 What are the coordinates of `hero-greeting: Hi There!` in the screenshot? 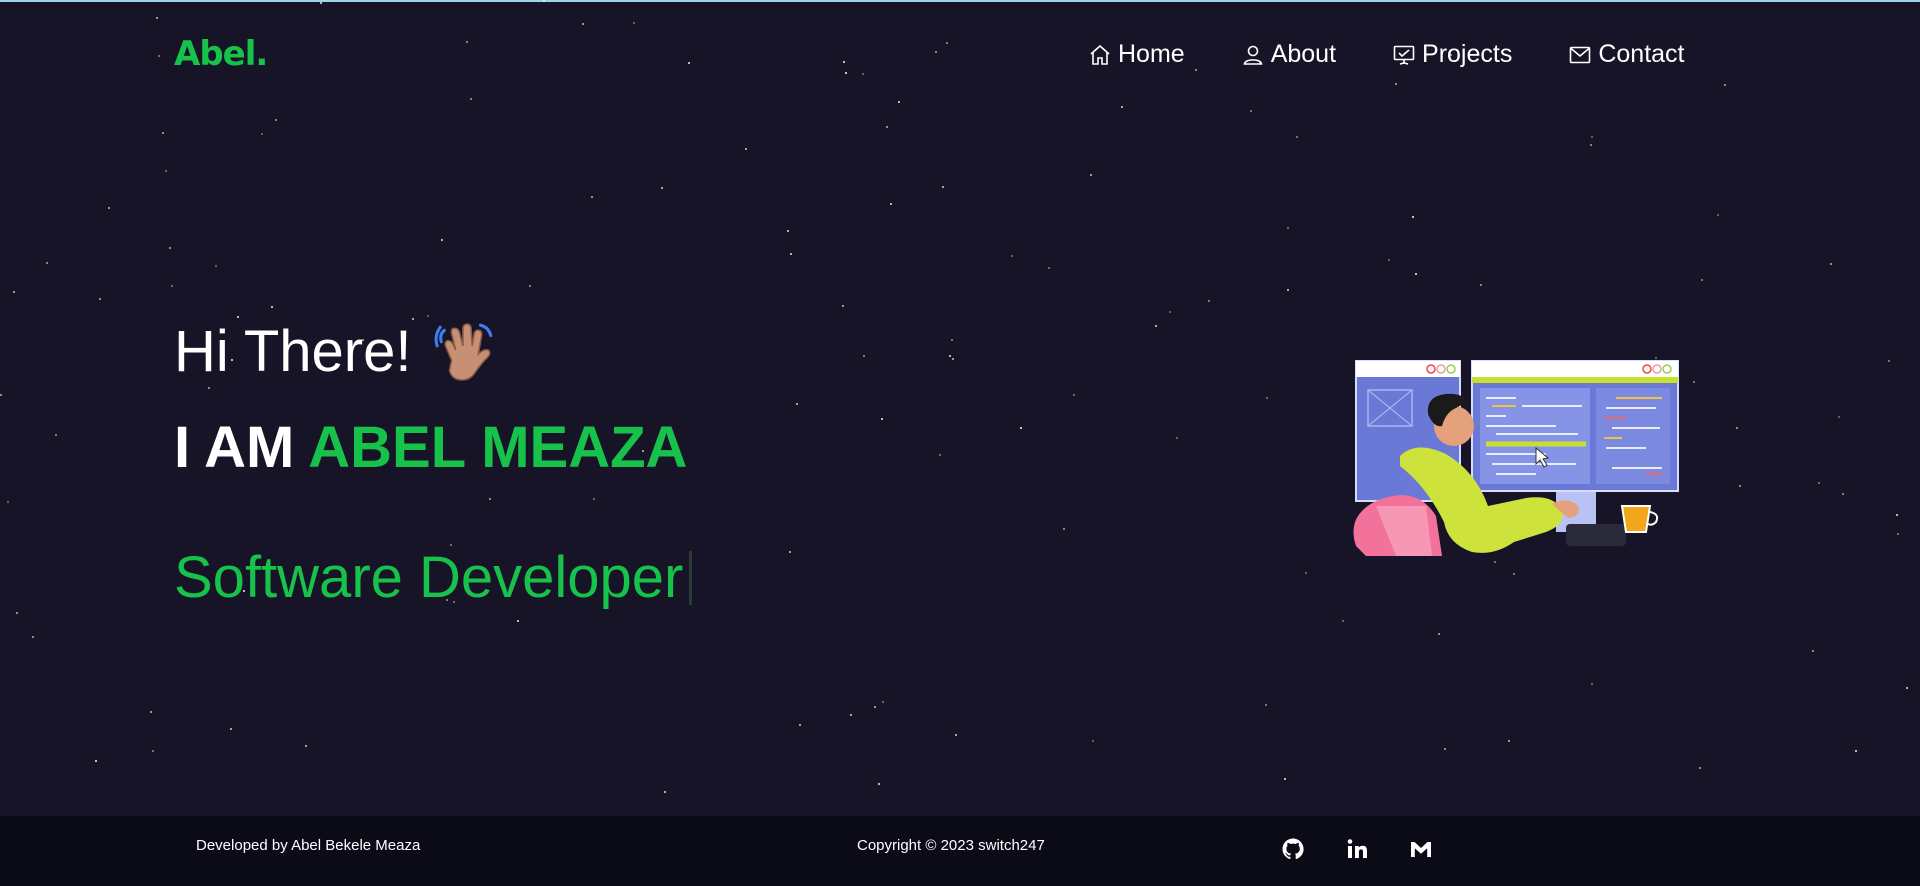 It's located at (336, 351).